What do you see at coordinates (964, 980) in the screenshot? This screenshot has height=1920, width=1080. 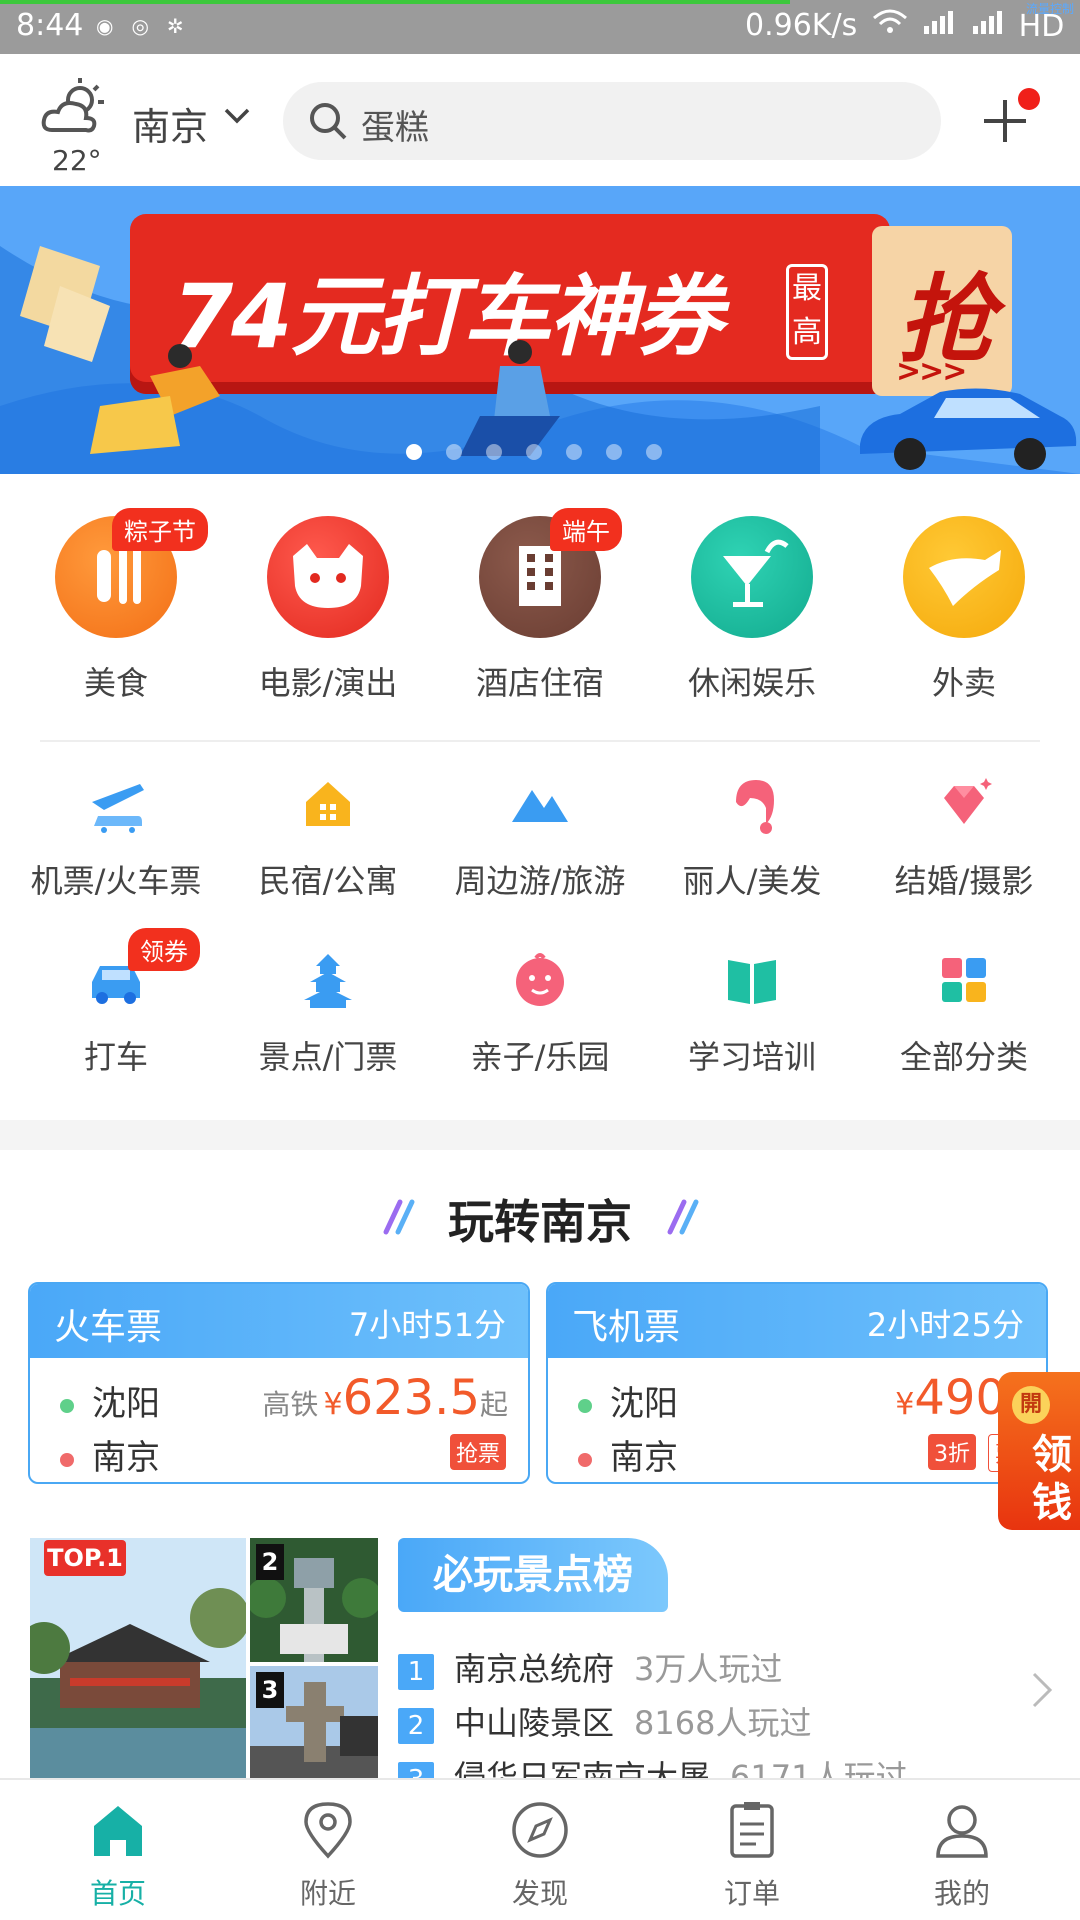 I see `grid-icon` at bounding box center [964, 980].